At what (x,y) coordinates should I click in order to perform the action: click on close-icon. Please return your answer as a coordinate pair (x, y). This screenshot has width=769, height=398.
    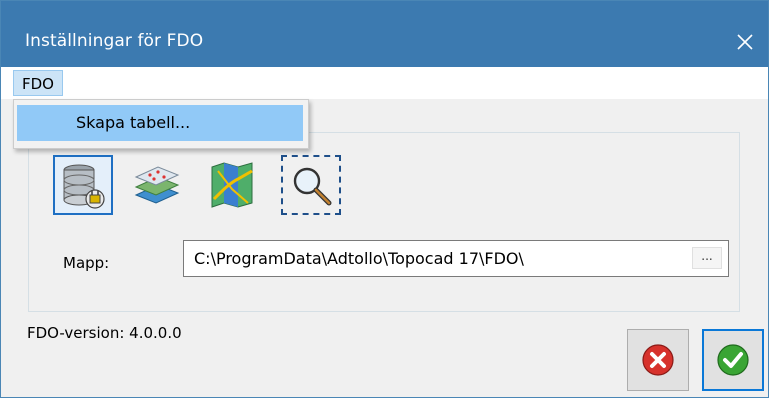
    Looking at the image, I should click on (745, 42).